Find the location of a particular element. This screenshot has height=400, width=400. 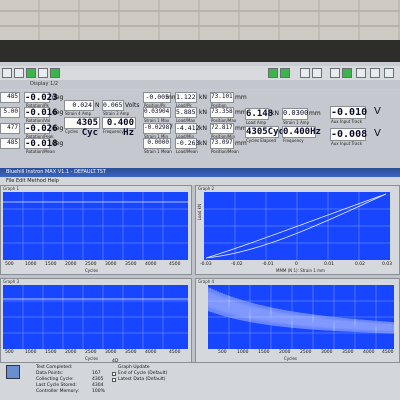

x-axis-label: MMM (N 1): Strain 1 mm is located at coordinates (300, 270).